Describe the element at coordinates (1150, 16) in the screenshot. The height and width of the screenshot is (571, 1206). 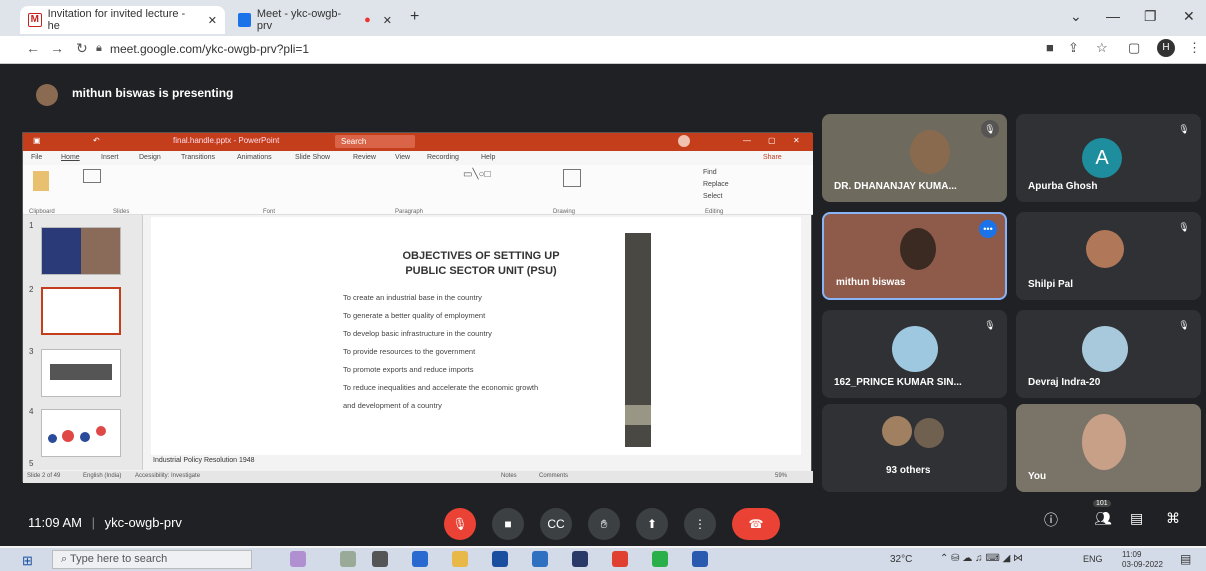
I see `restore-button: ❐` at that location.